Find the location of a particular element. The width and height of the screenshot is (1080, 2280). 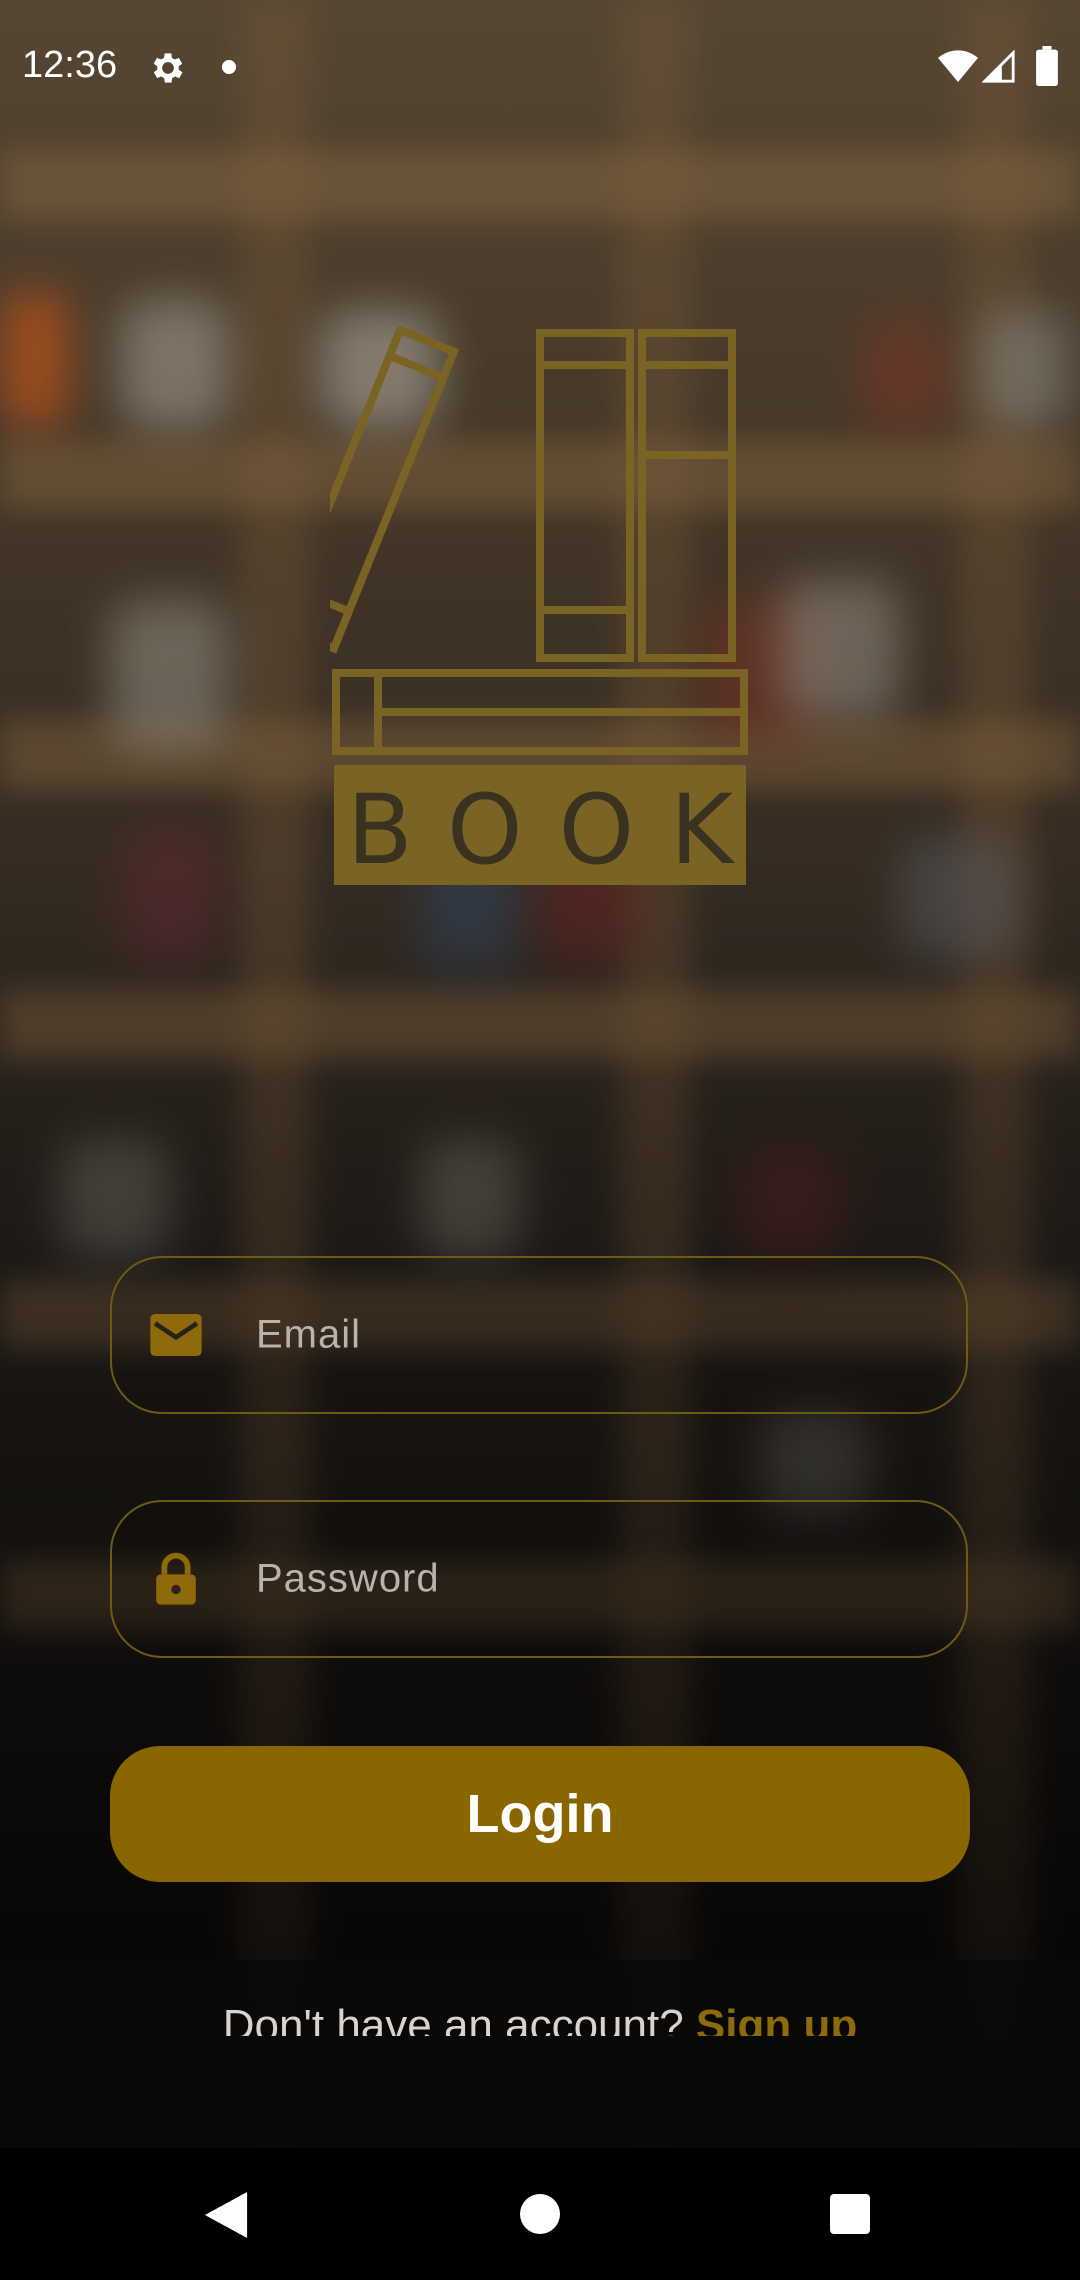

email-placeholder: Email is located at coordinates (309, 1334).